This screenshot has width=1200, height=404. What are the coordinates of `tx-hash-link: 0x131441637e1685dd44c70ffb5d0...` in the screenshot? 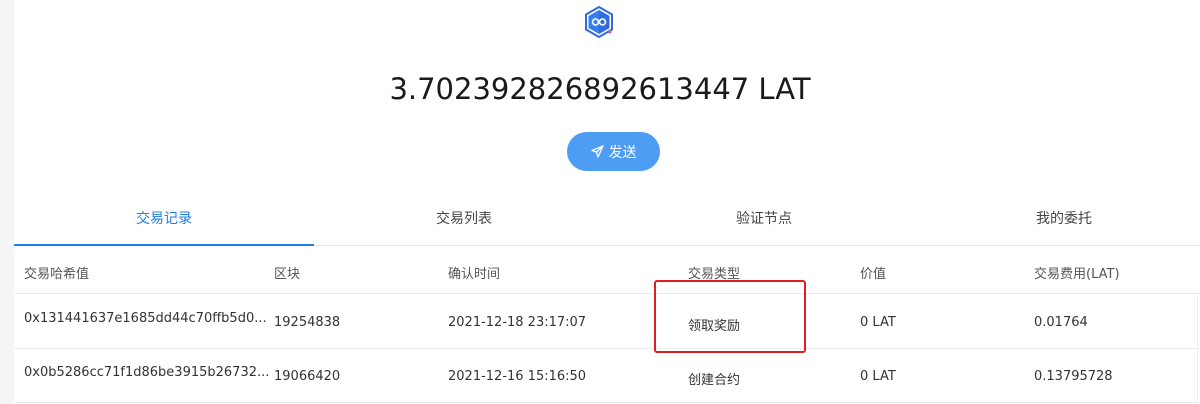 It's located at (145, 318).